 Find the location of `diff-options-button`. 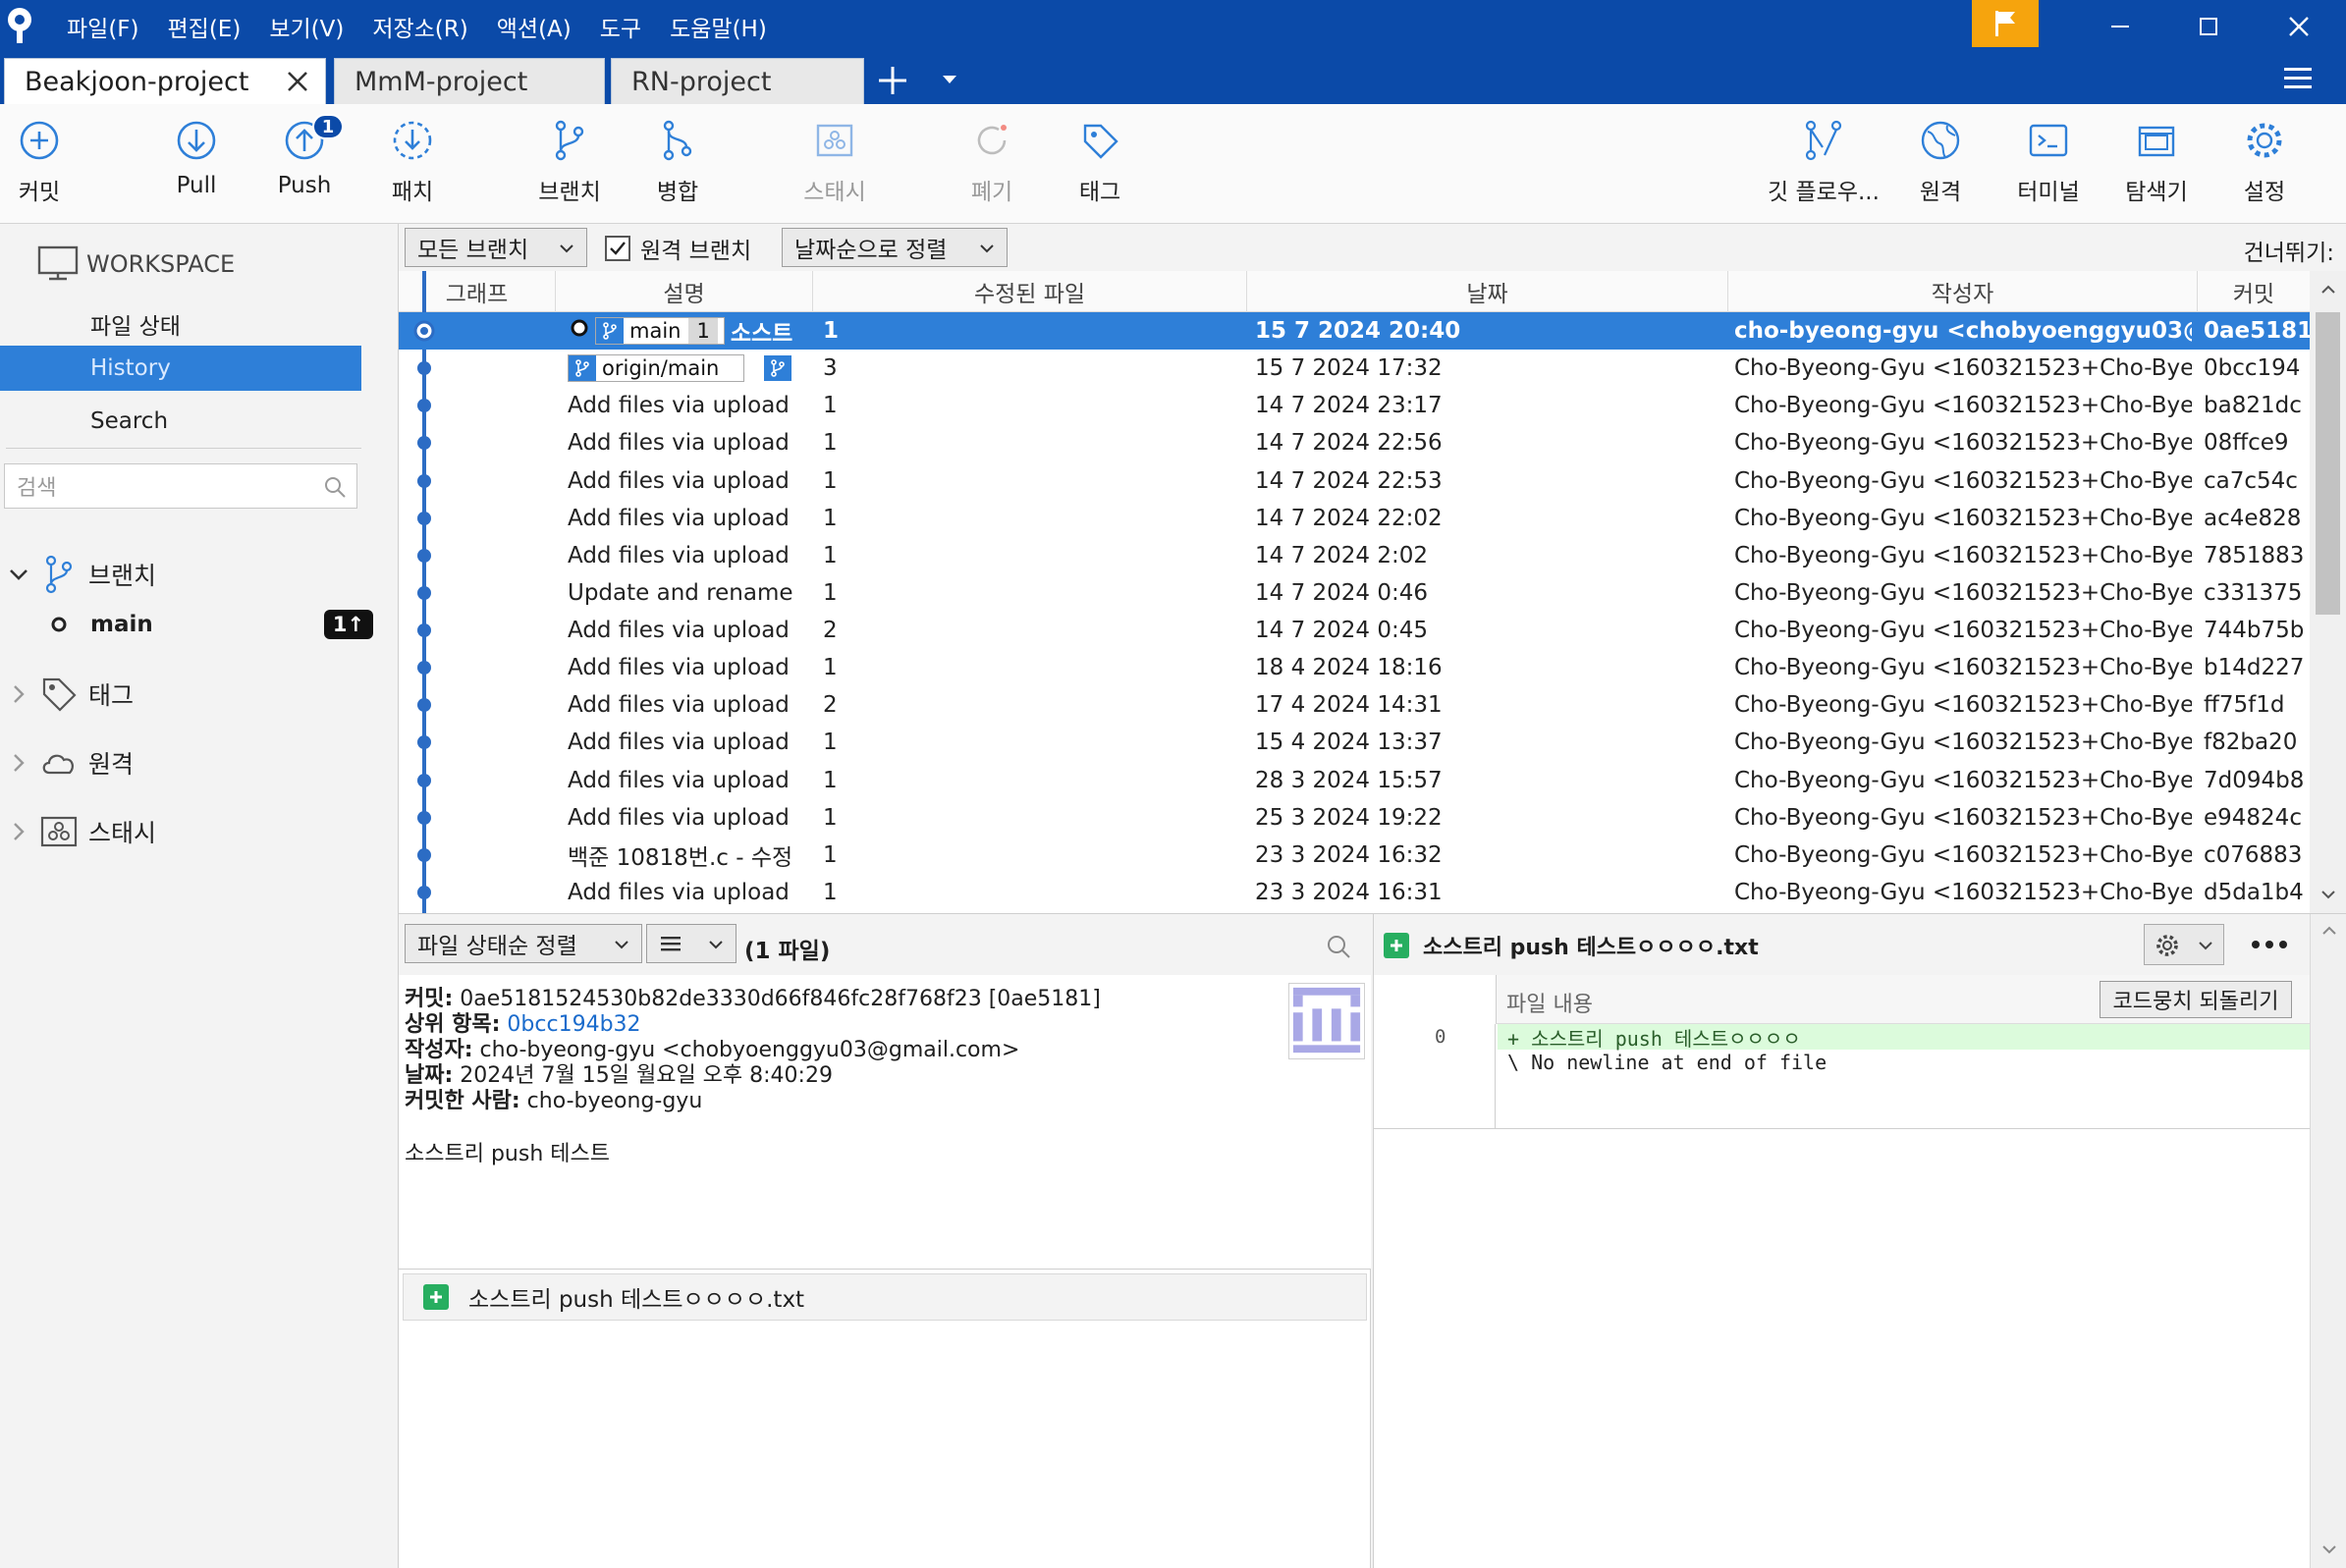

diff-options-button is located at coordinates (2184, 944).